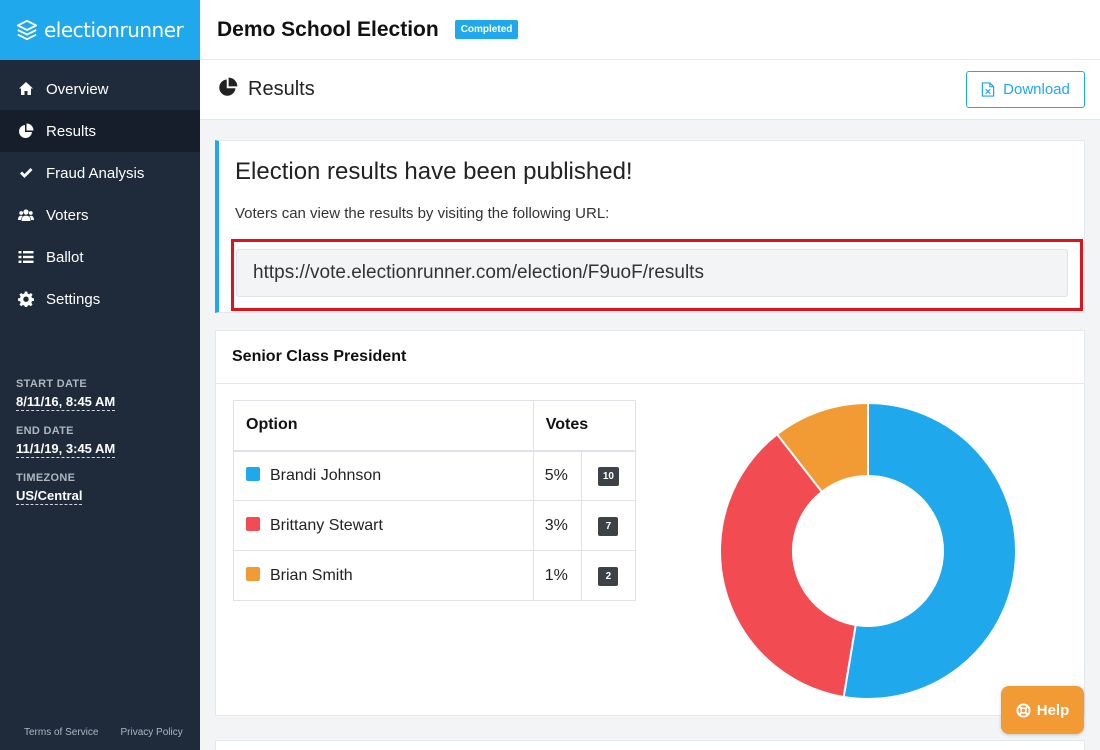  I want to click on table-row: Brandi Johnson 5% 10, so click(435, 475).